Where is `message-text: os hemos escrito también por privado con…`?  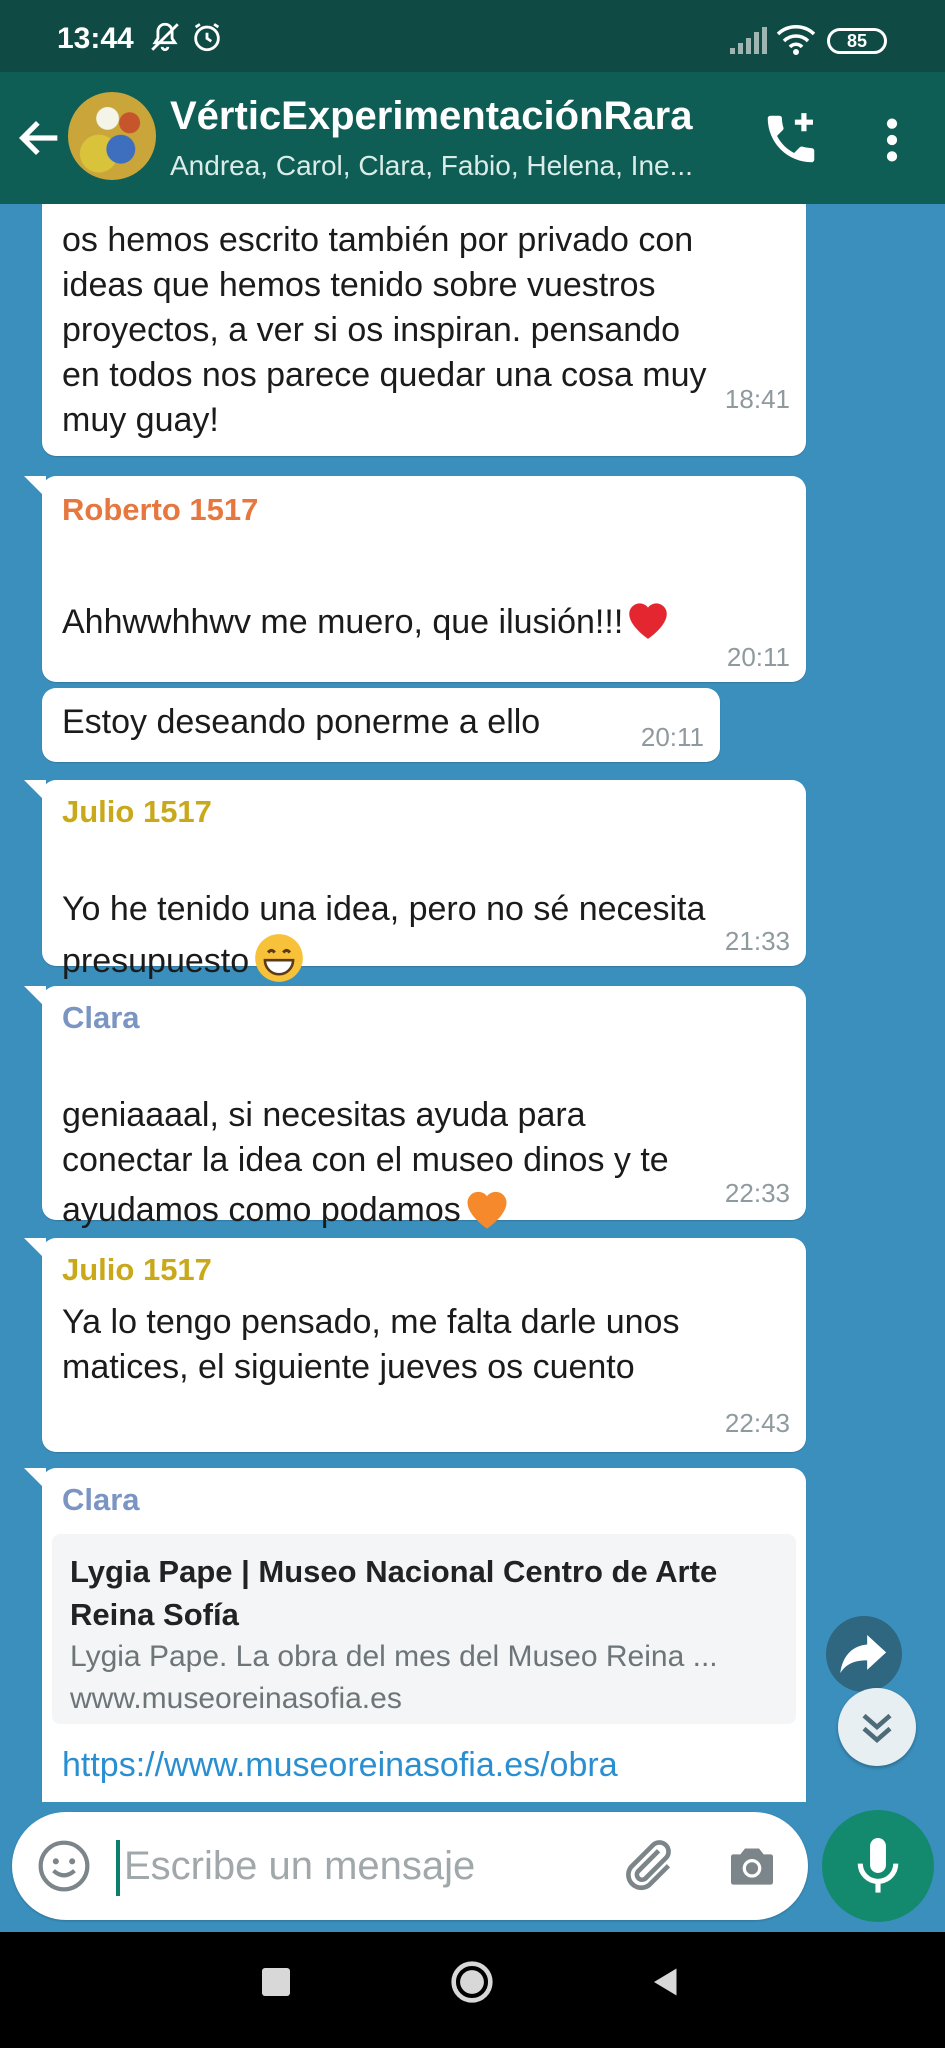
message-text: os hemos escrito también por privado con… is located at coordinates (384, 330).